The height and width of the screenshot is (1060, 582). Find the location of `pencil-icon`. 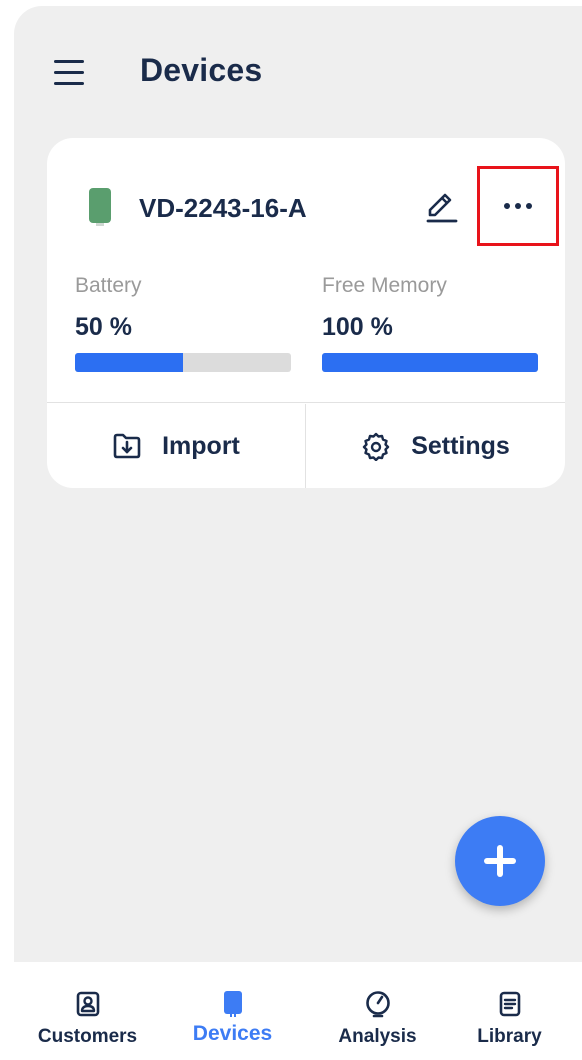

pencil-icon is located at coordinates (442, 208).